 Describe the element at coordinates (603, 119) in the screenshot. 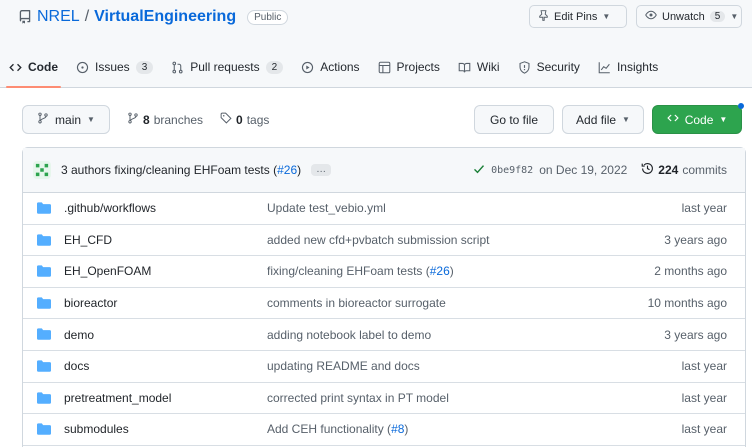

I see `add-file-button: Add file ▼` at that location.